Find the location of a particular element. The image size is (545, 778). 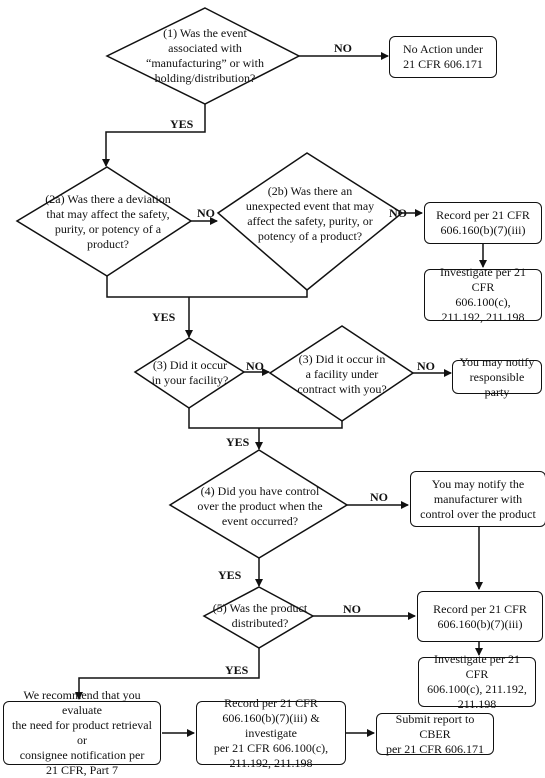

decision-3a-text: (3) Did it occur in your facility? is located at coordinates (190, 372).